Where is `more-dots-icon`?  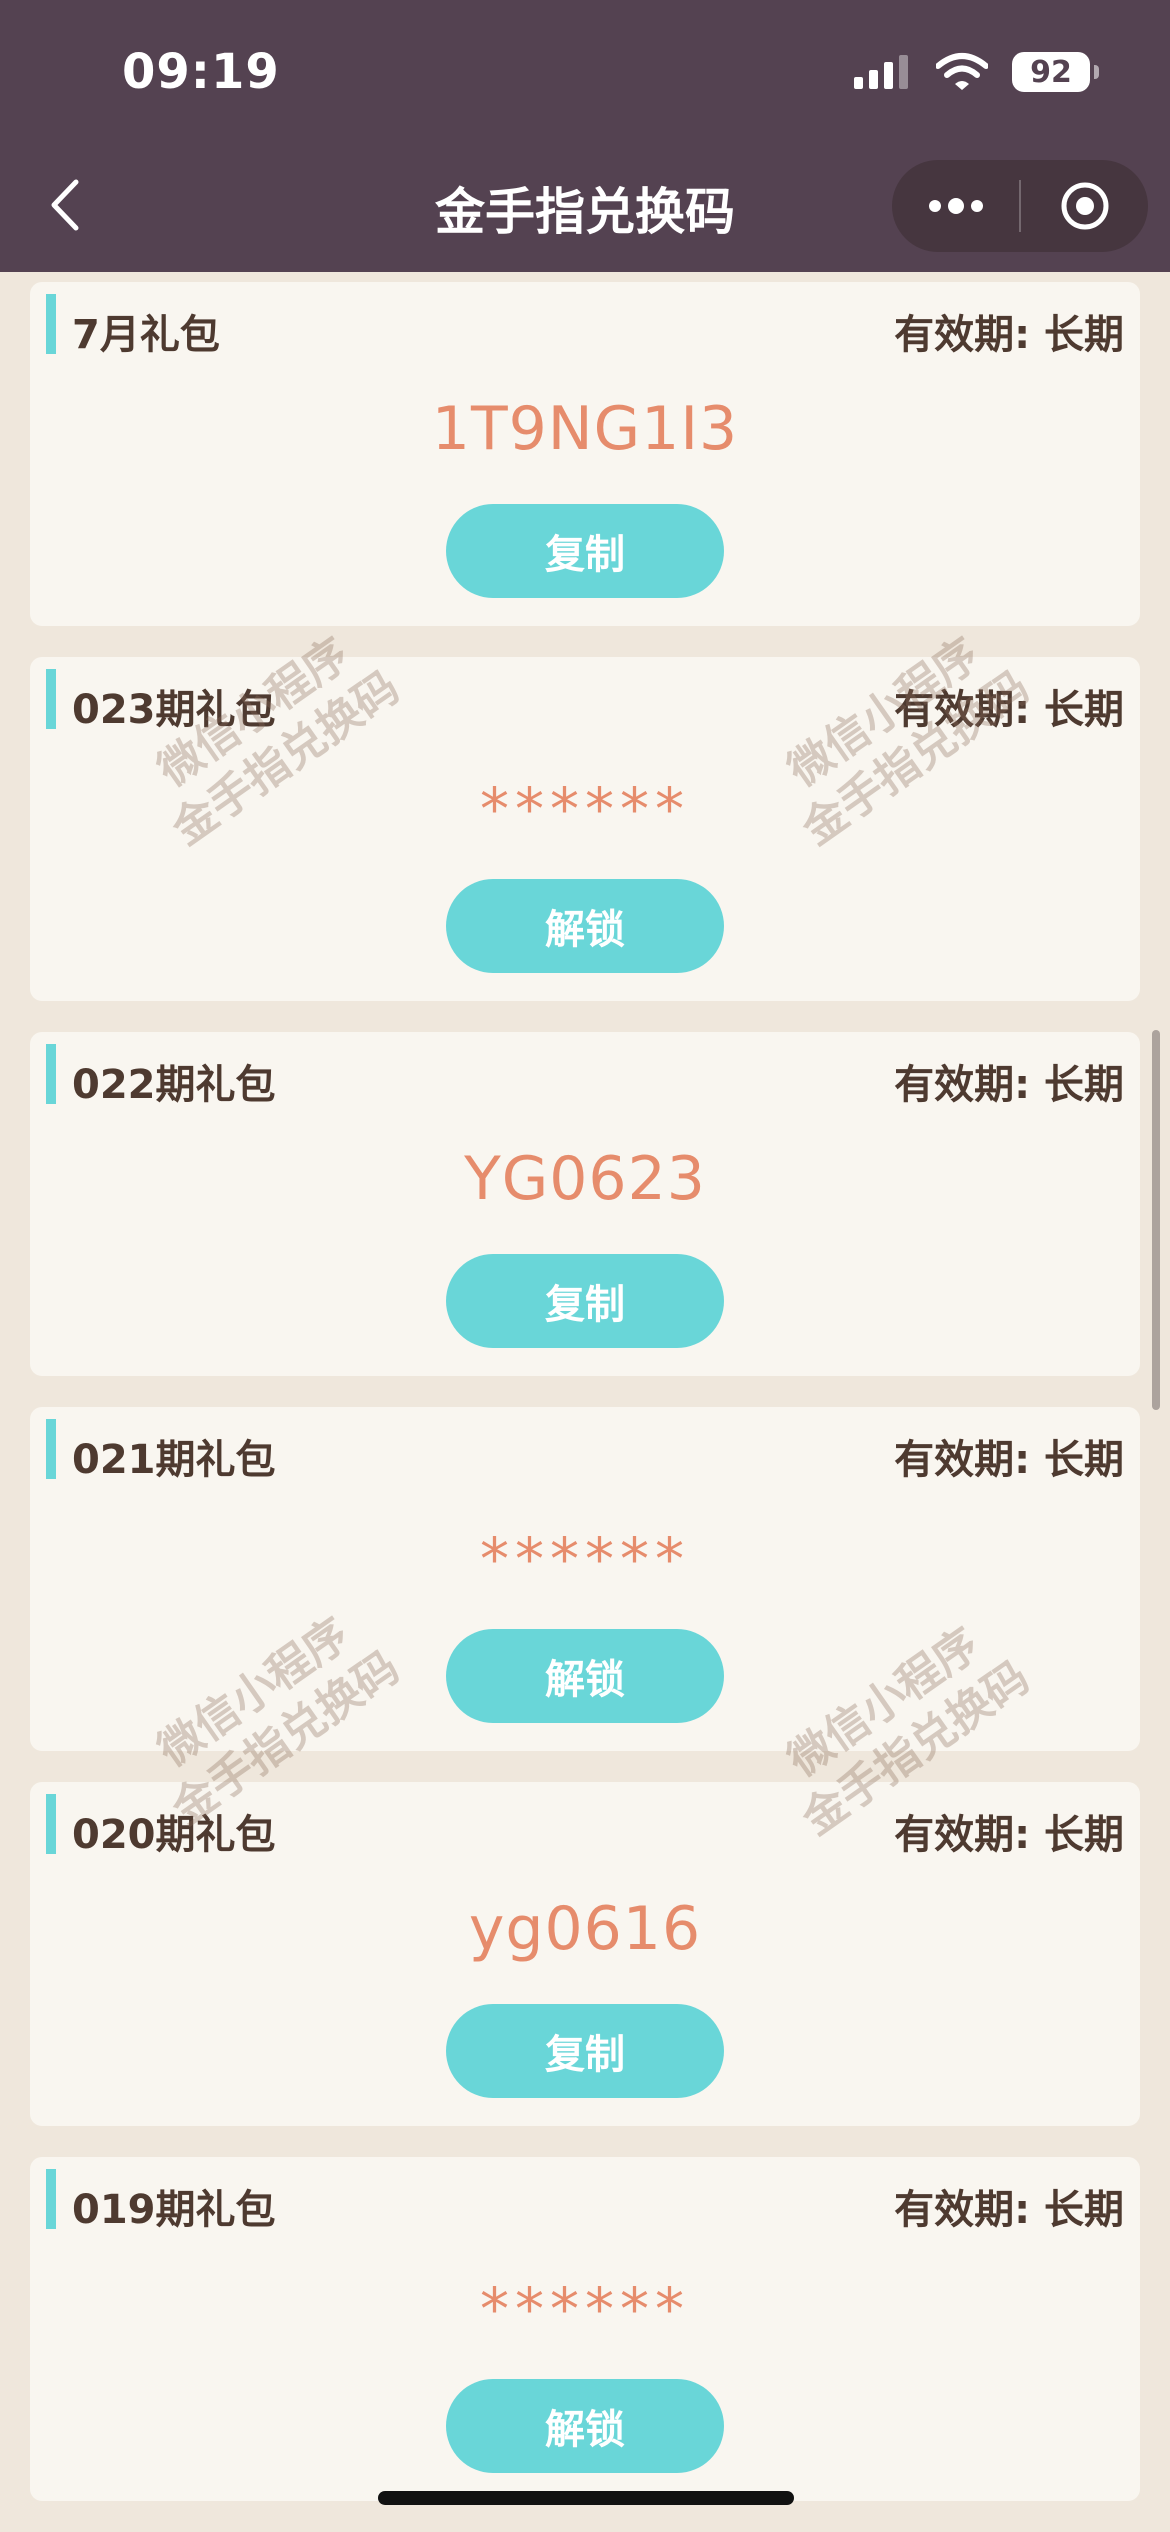 more-dots-icon is located at coordinates (955, 206).